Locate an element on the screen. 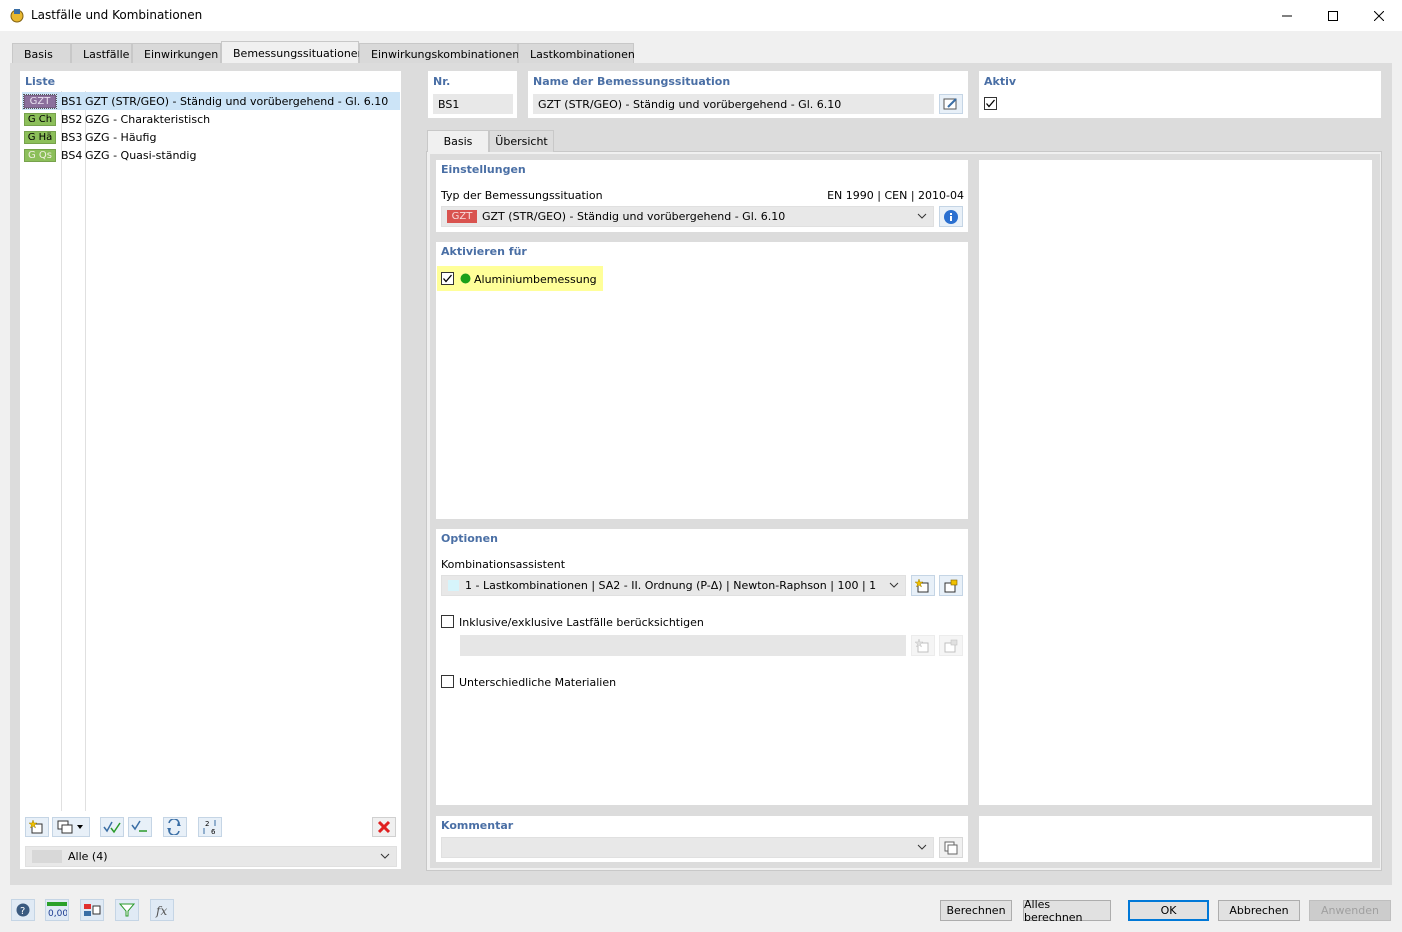 The image size is (1402, 932). list-item: G Ch BS2 GZG - Charakteristisch is located at coordinates (211, 119).